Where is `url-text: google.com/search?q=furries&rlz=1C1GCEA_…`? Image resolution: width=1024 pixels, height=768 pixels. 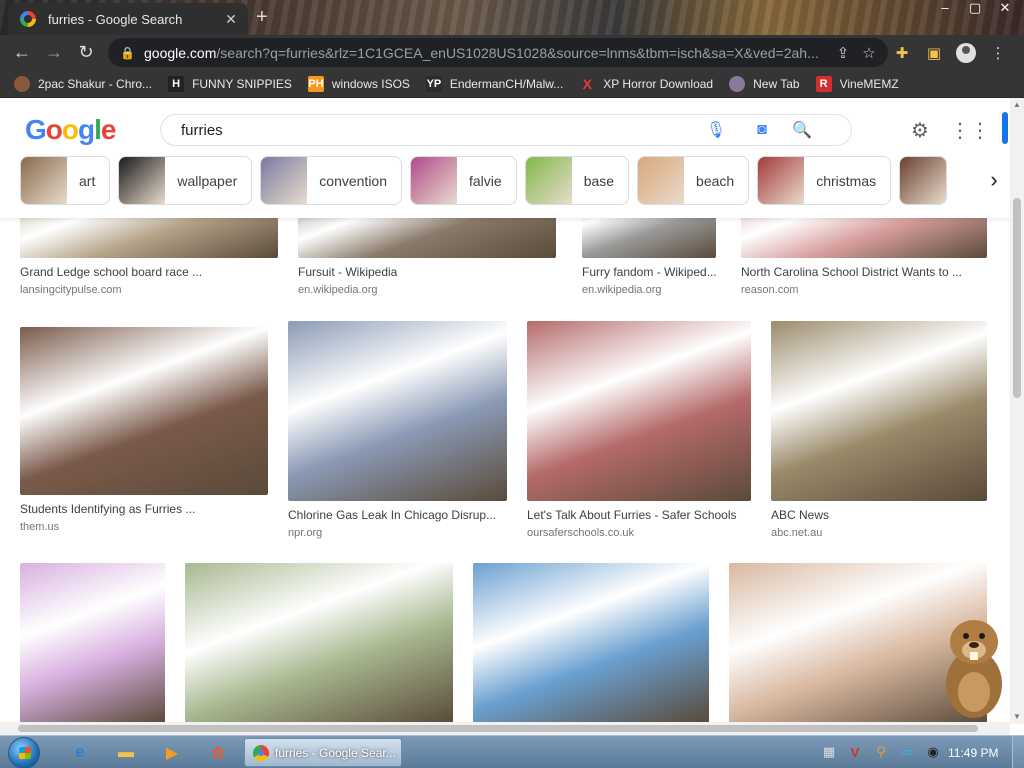
url-text: google.com/search?q=furries&rlz=1C1GCEA_… is located at coordinates (487, 53).